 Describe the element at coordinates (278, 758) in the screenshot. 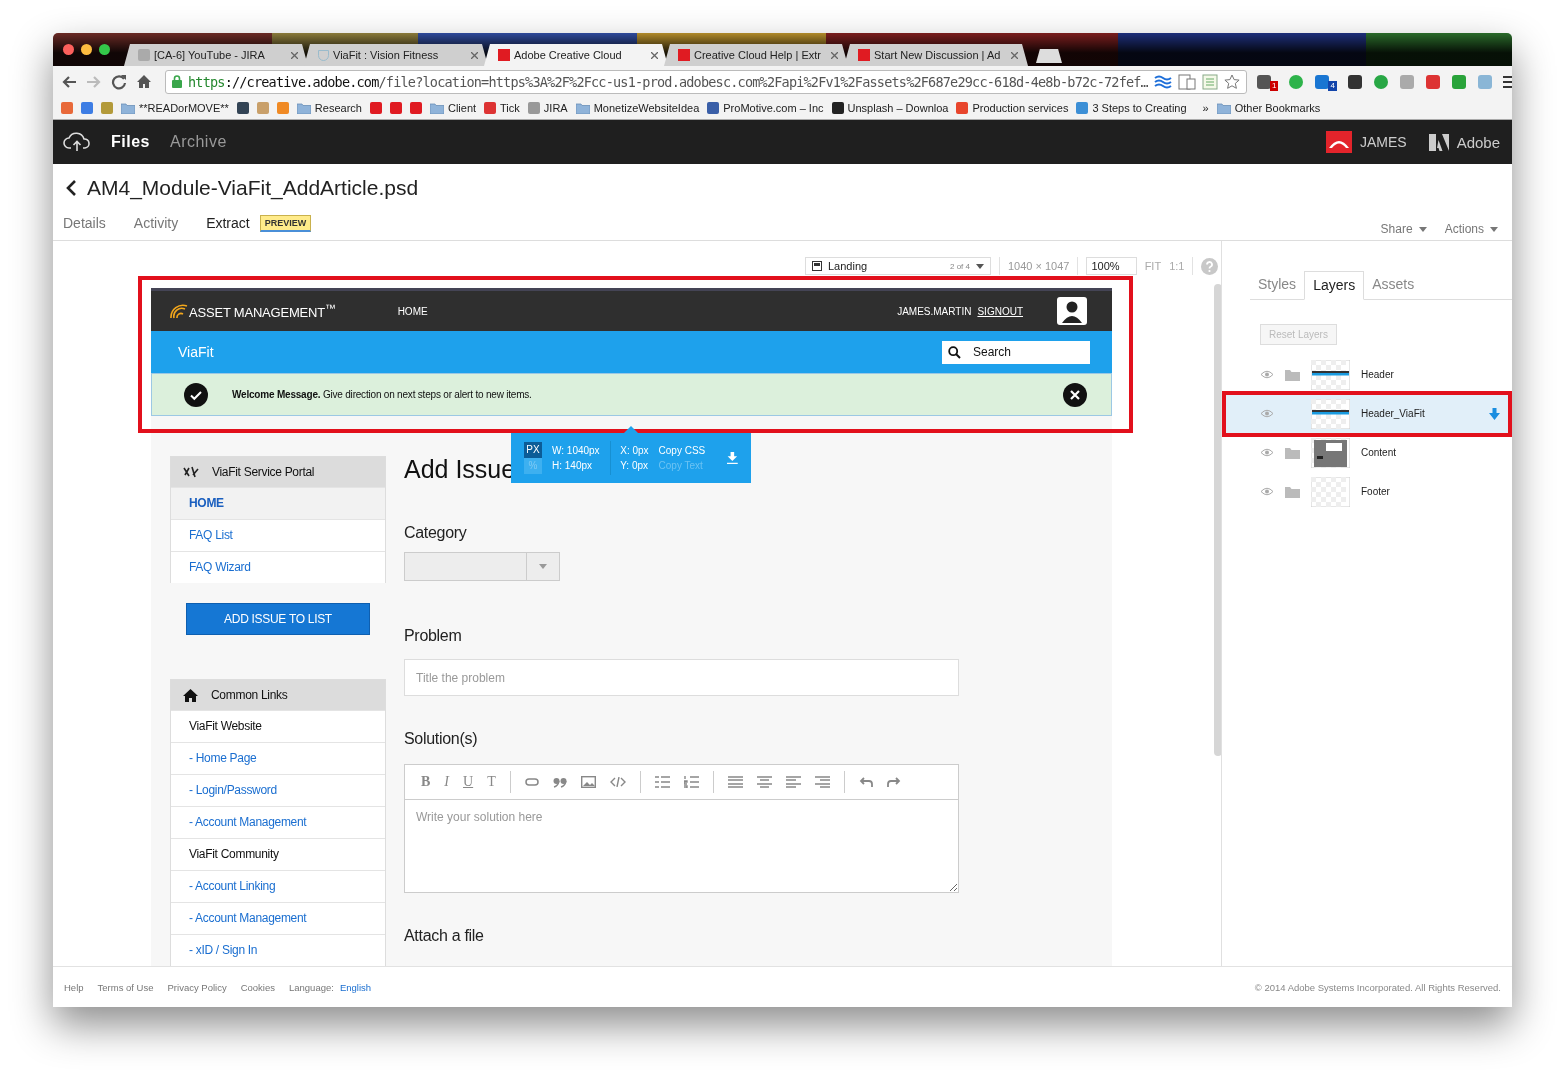

I see `sidebar-link: - Home Page` at that location.